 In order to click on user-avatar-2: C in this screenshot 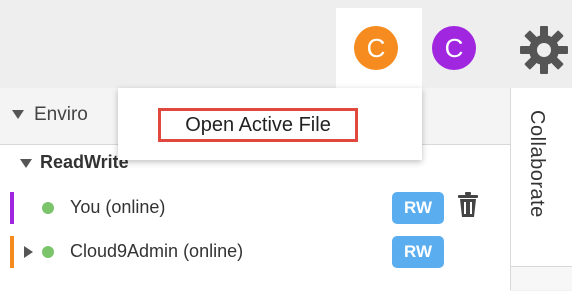, I will do `click(454, 48)`.